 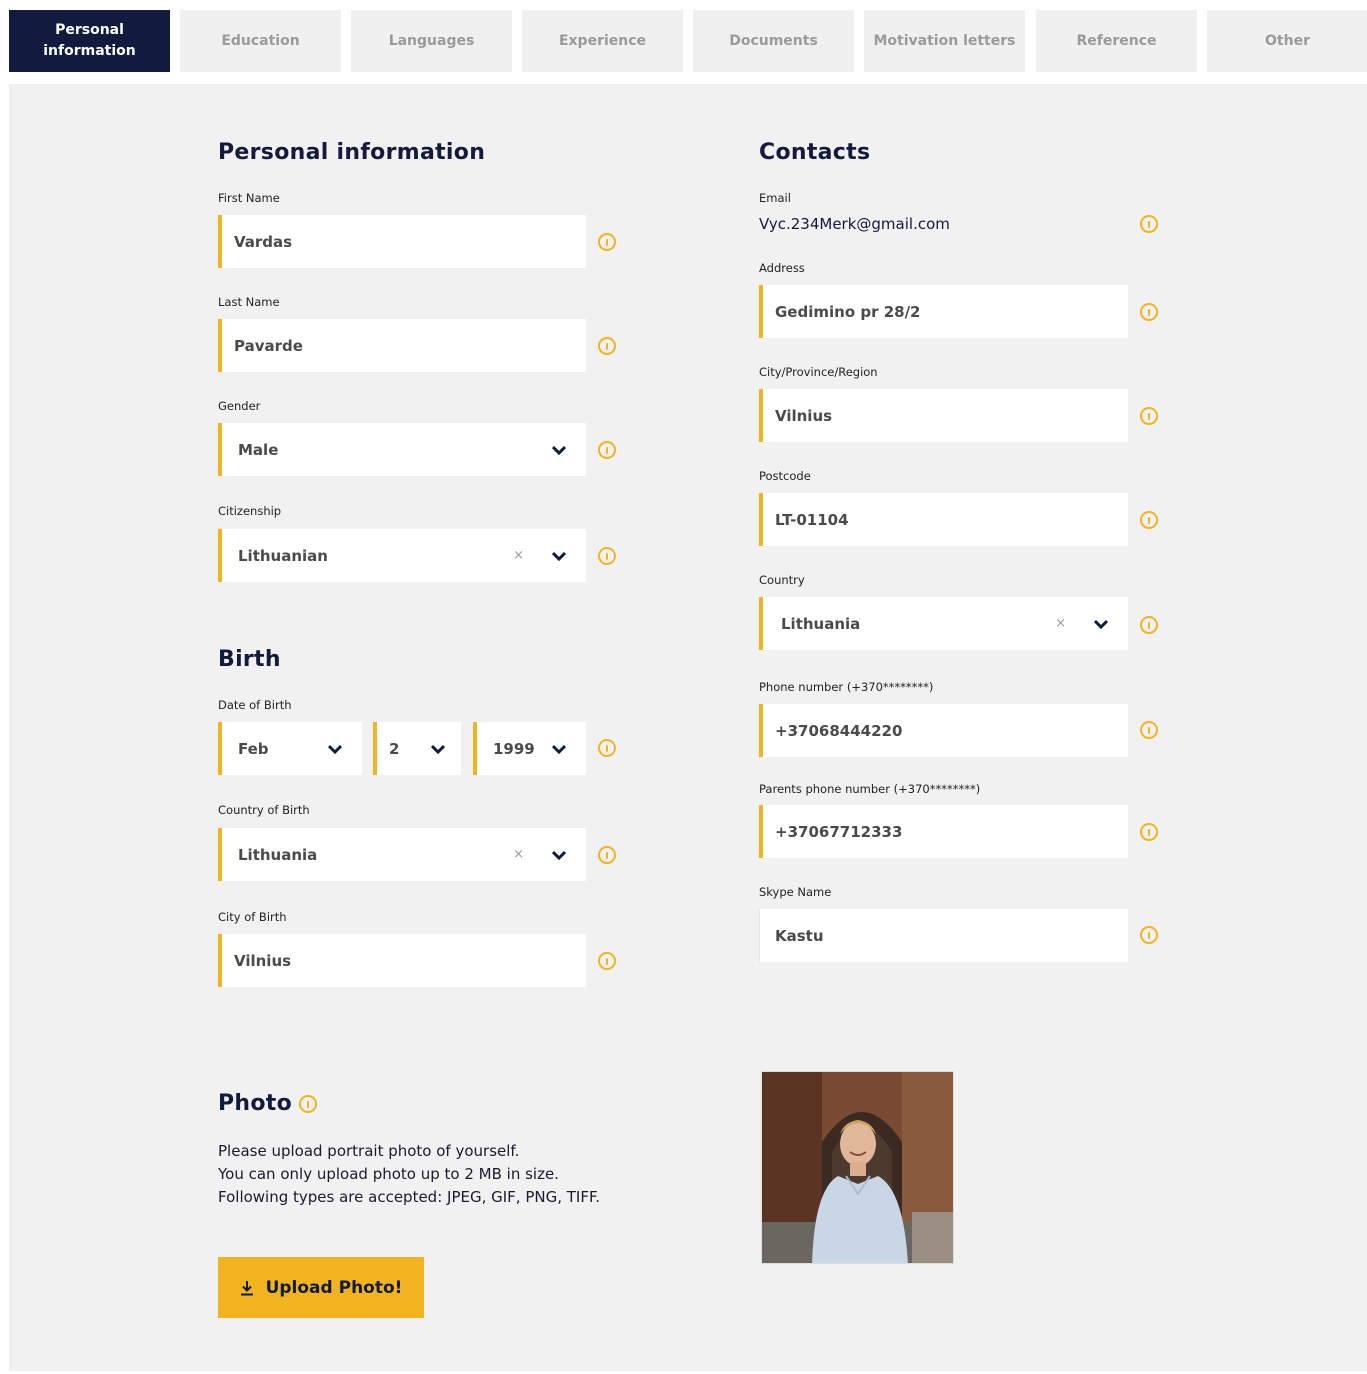 I want to click on address-value: Gedimino pr 28/2, so click(x=848, y=311).